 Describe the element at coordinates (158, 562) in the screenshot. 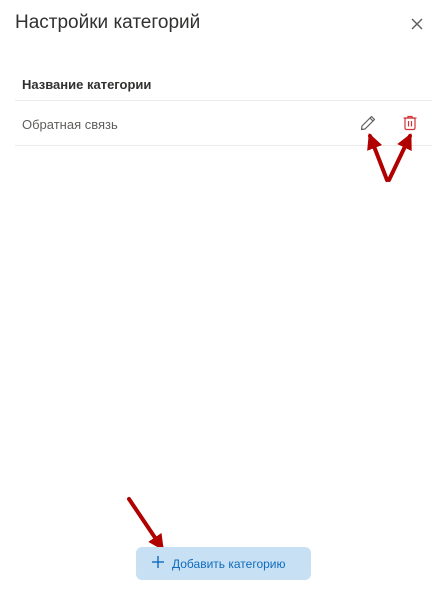

I see `plus-icon` at that location.